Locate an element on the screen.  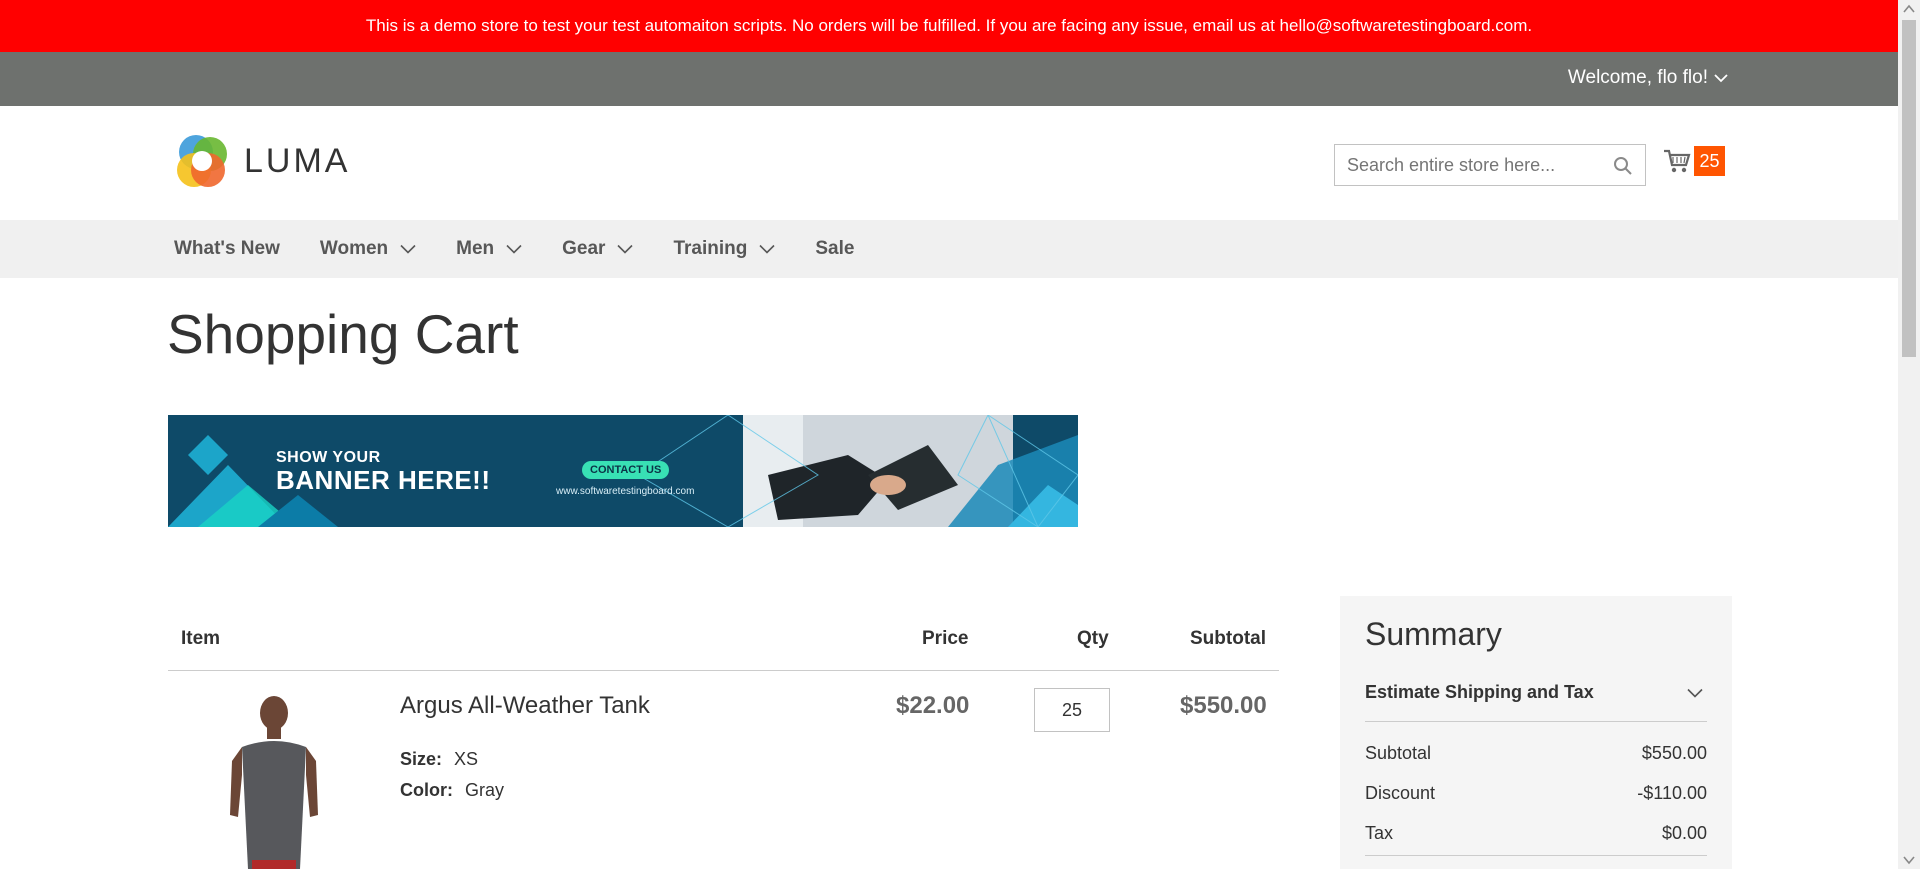
summary-label: Subtotal is located at coordinates (1398, 753).